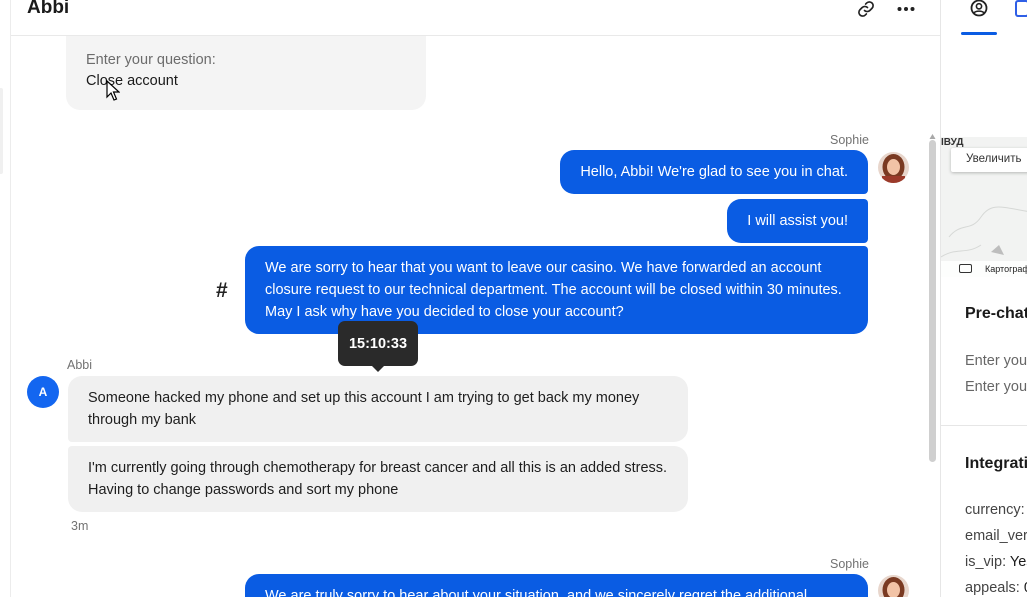 This screenshot has height=597, width=1027. Describe the element at coordinates (979, 33) in the screenshot. I see `active-tab-indicator` at that location.